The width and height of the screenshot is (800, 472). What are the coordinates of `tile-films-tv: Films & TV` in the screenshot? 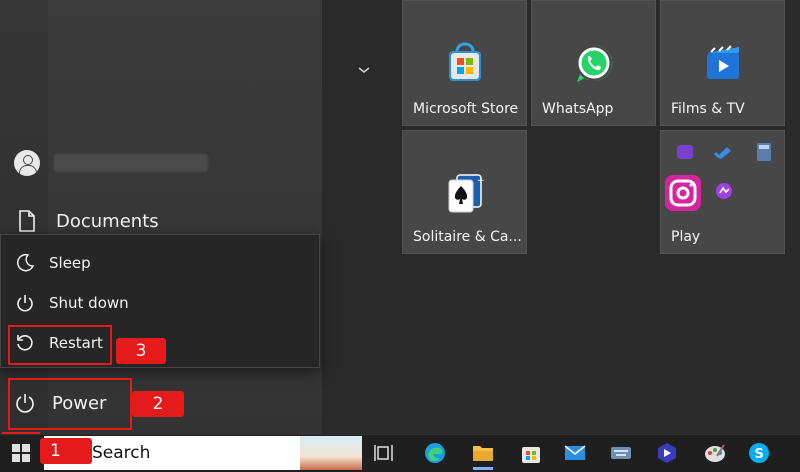 It's located at (722, 63).